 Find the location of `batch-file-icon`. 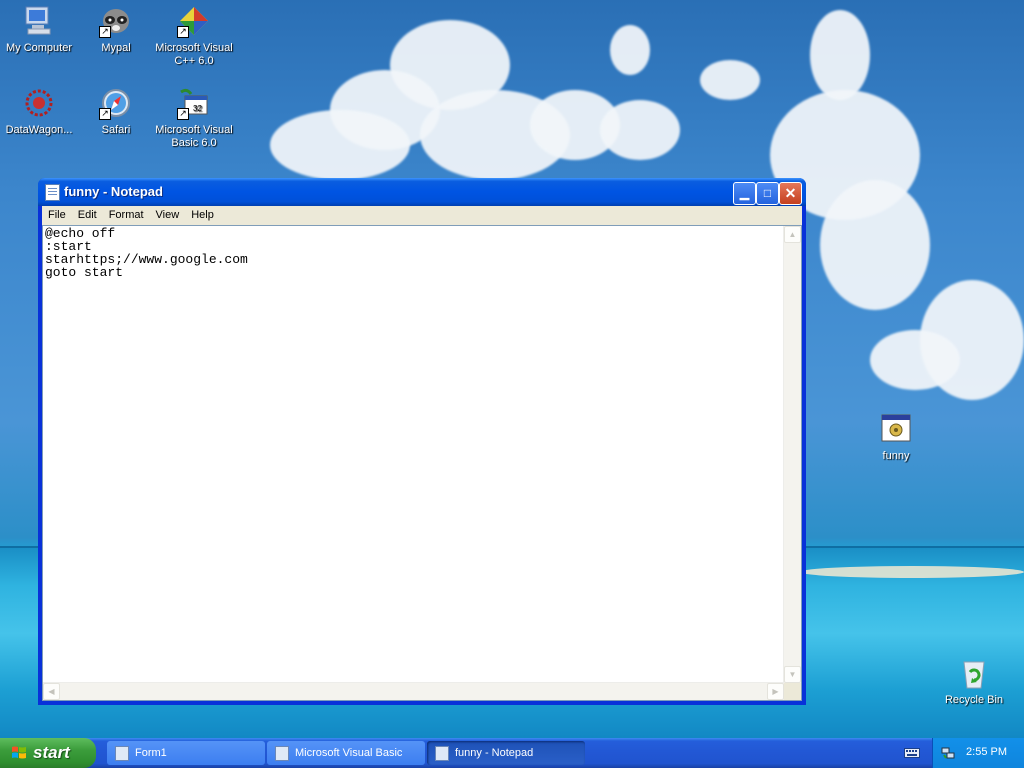

batch-file-icon is located at coordinates (896, 429).